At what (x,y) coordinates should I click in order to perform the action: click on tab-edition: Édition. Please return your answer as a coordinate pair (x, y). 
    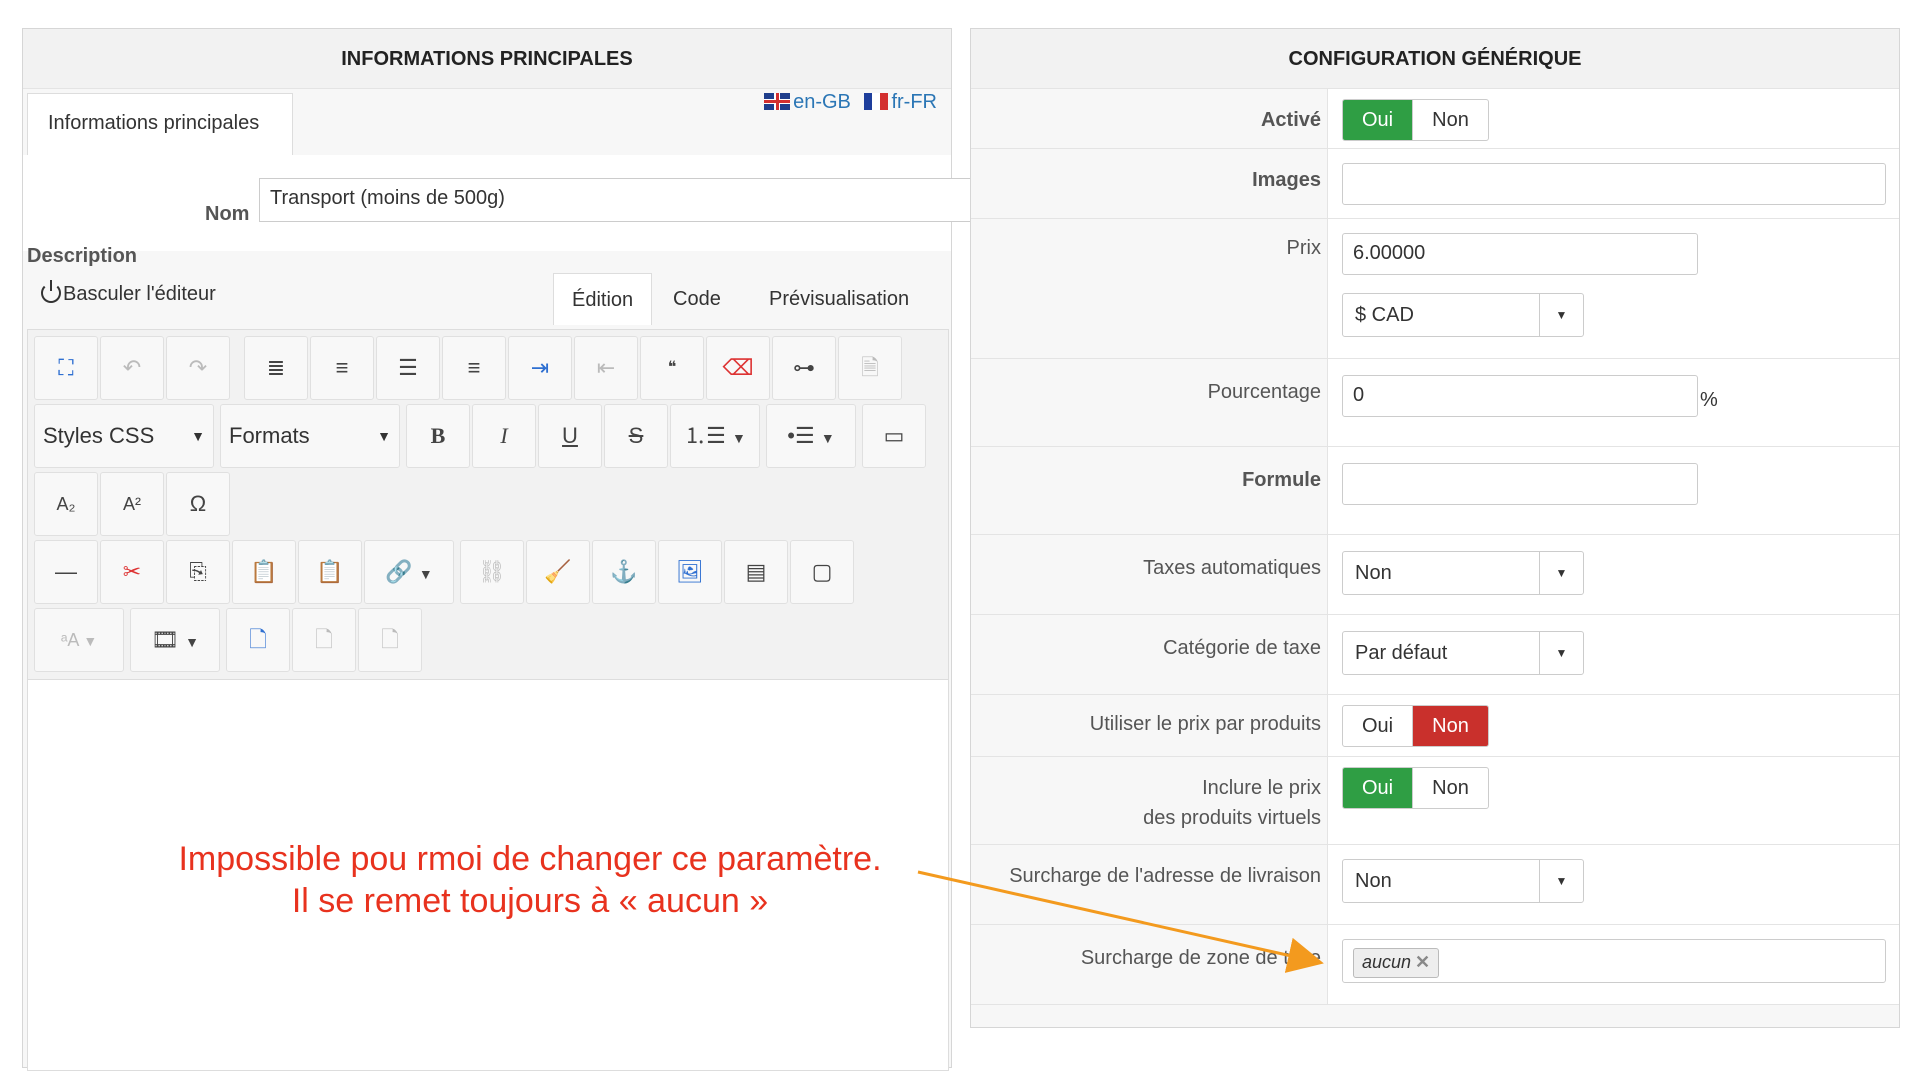
    Looking at the image, I should click on (603, 299).